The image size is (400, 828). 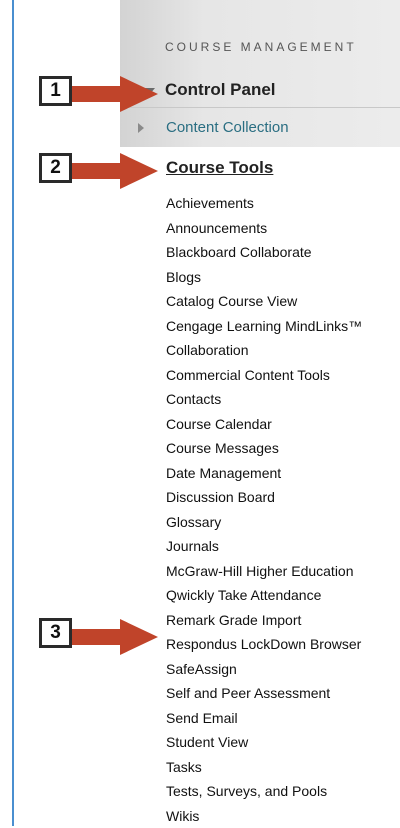 What do you see at coordinates (264, 448) in the screenshot?
I see `tool-item-course-messages: Course Messages` at bounding box center [264, 448].